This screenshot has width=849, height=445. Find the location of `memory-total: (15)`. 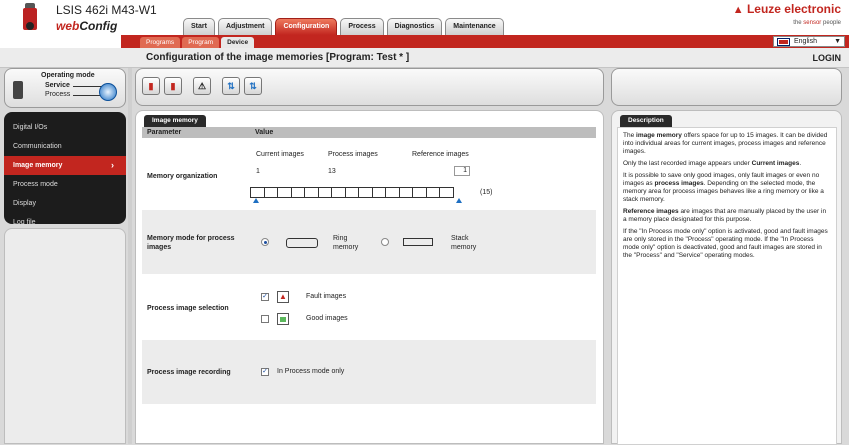

memory-total: (15) is located at coordinates (486, 192).